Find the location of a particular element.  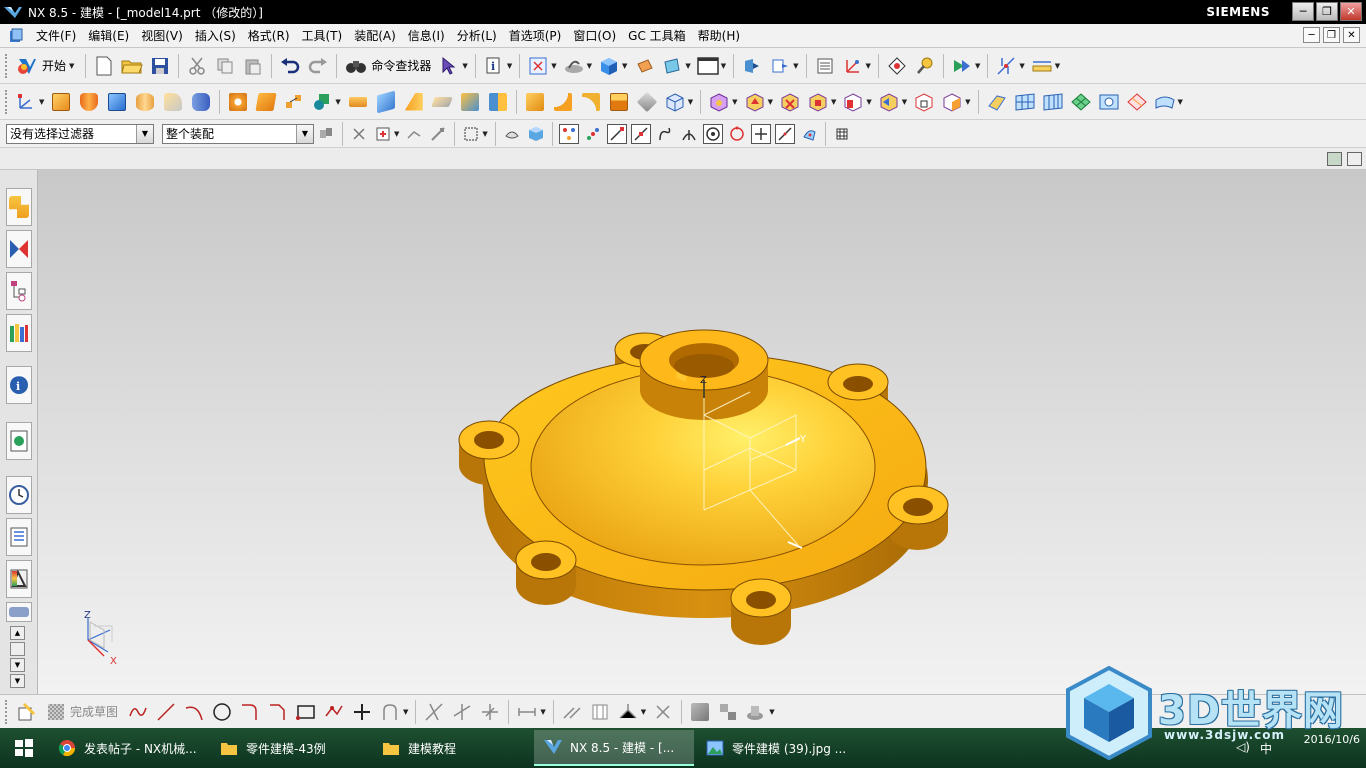

doc-close-button: ✕ is located at coordinates (1351, 35).